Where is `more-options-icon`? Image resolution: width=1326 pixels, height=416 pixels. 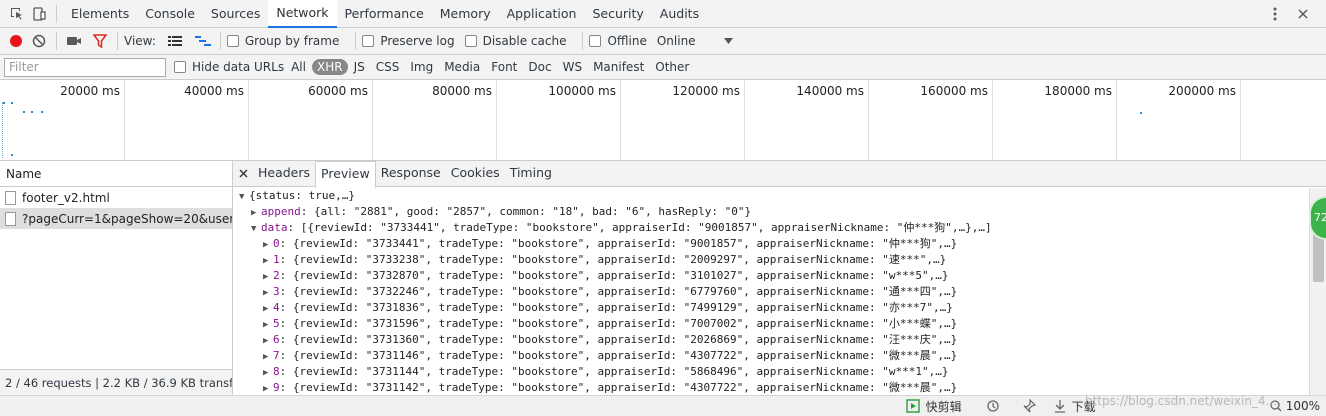
more-options-icon is located at coordinates (1275, 14).